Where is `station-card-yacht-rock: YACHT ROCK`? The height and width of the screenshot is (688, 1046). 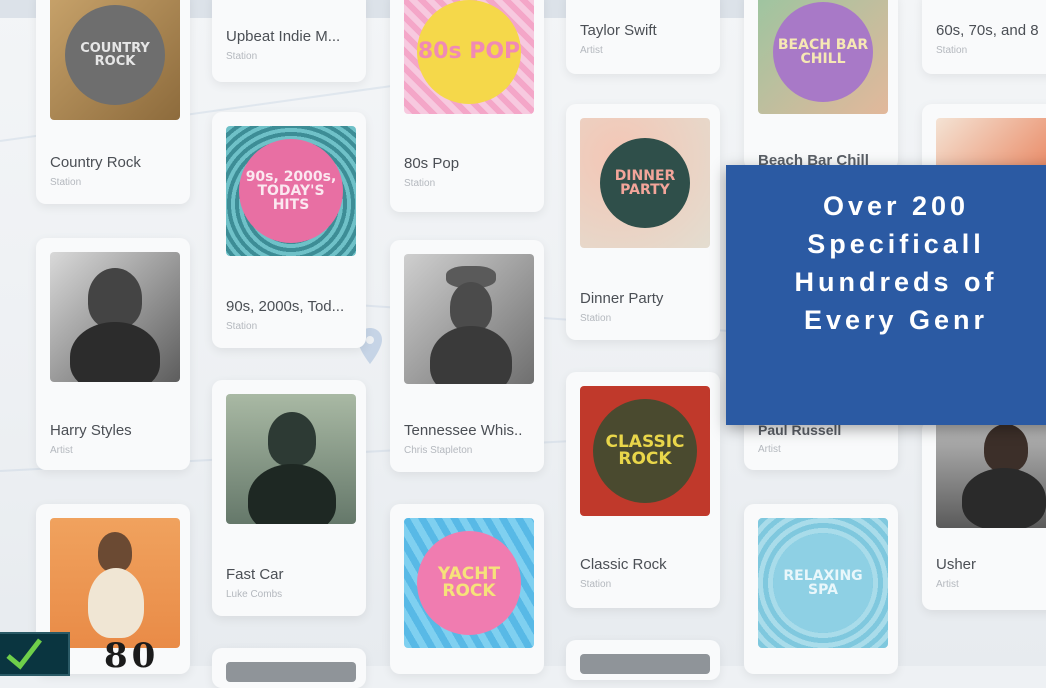 station-card-yacht-rock: YACHT ROCK is located at coordinates (467, 589).